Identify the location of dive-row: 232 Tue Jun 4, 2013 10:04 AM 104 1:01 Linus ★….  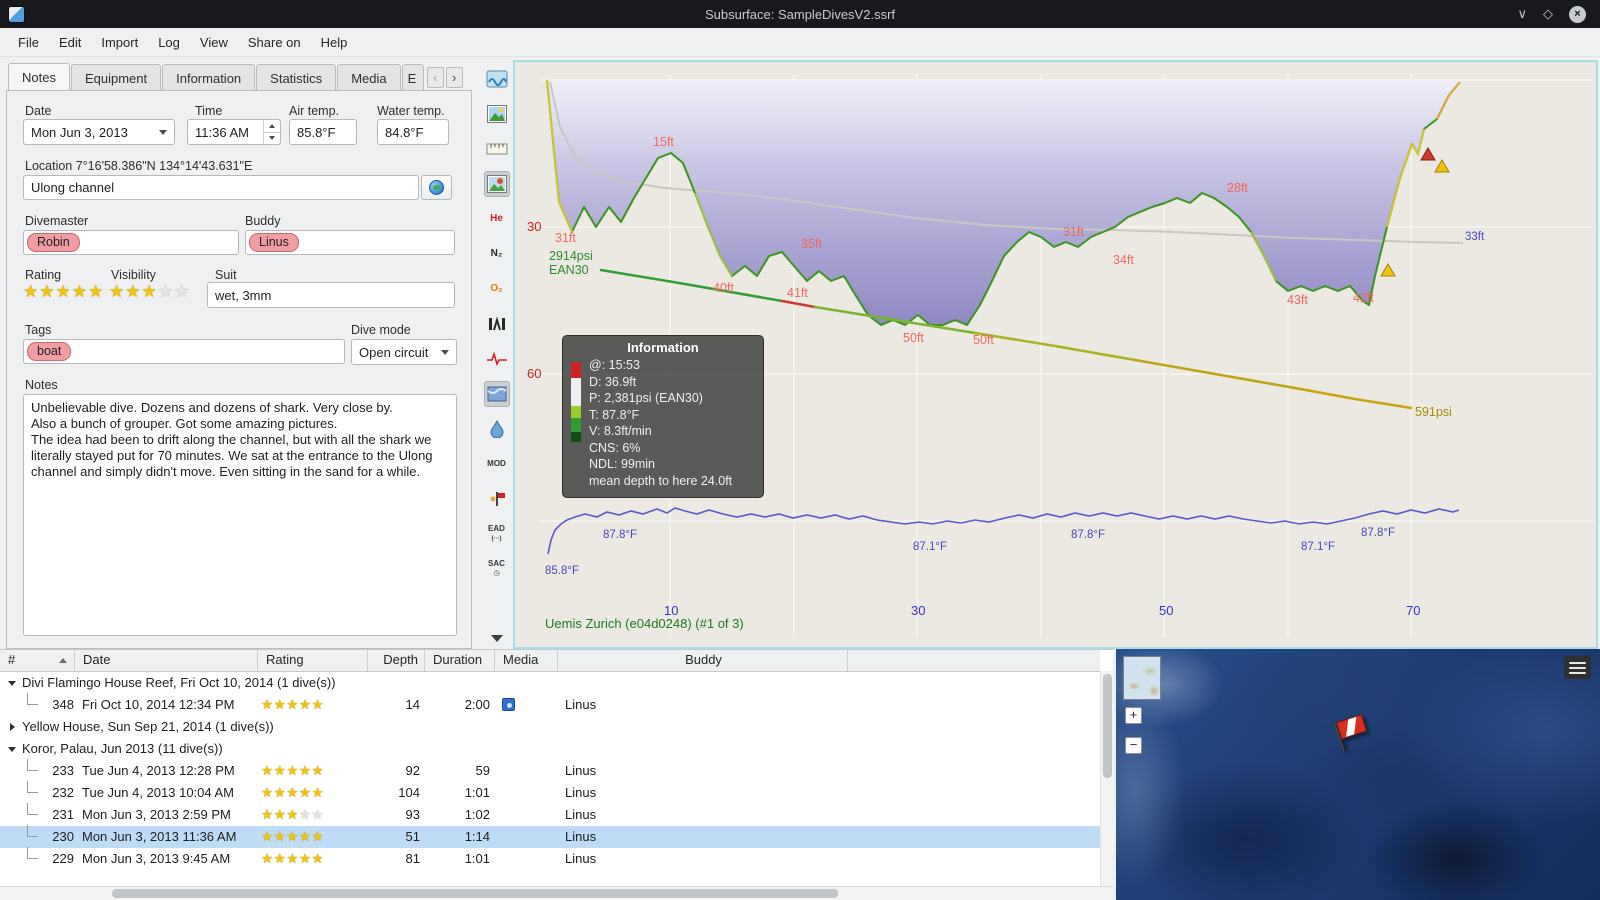
(550, 792).